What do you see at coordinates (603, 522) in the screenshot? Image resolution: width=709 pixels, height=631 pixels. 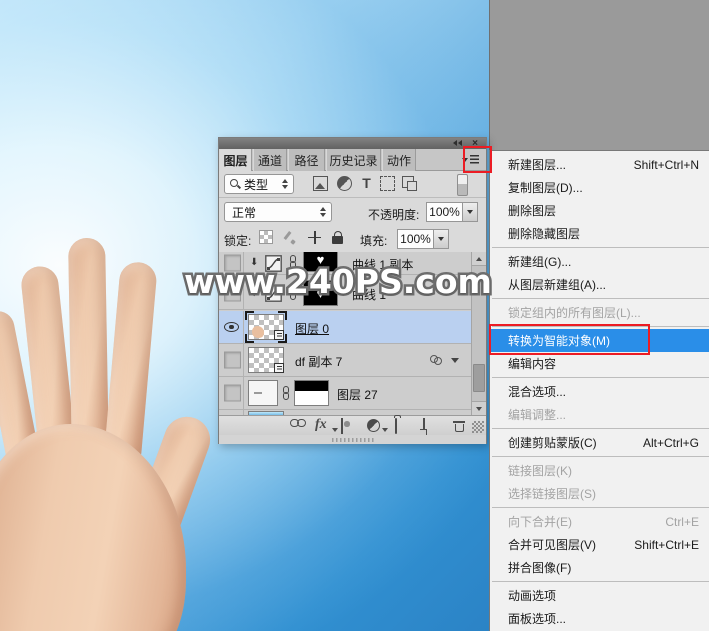 I see `menu-item-merge-down: 向下合并(E) Ctrl+E` at bounding box center [603, 522].